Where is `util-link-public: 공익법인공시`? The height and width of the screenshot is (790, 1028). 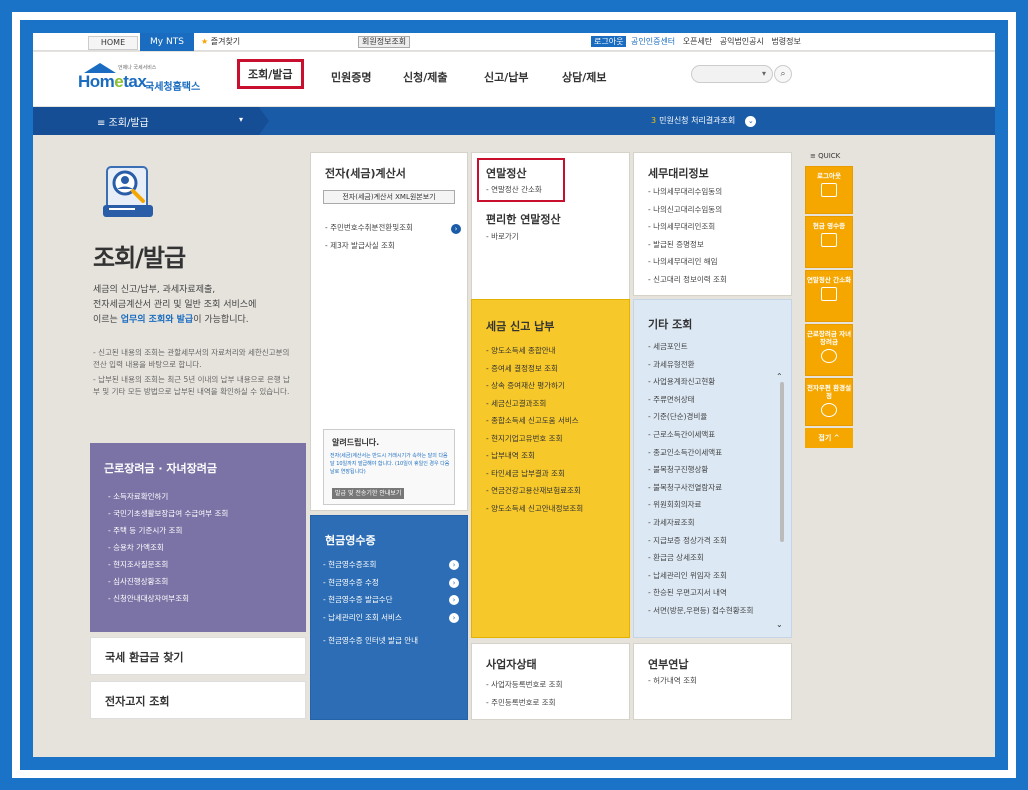
util-link-public: 공익법인공시 is located at coordinates (742, 41).